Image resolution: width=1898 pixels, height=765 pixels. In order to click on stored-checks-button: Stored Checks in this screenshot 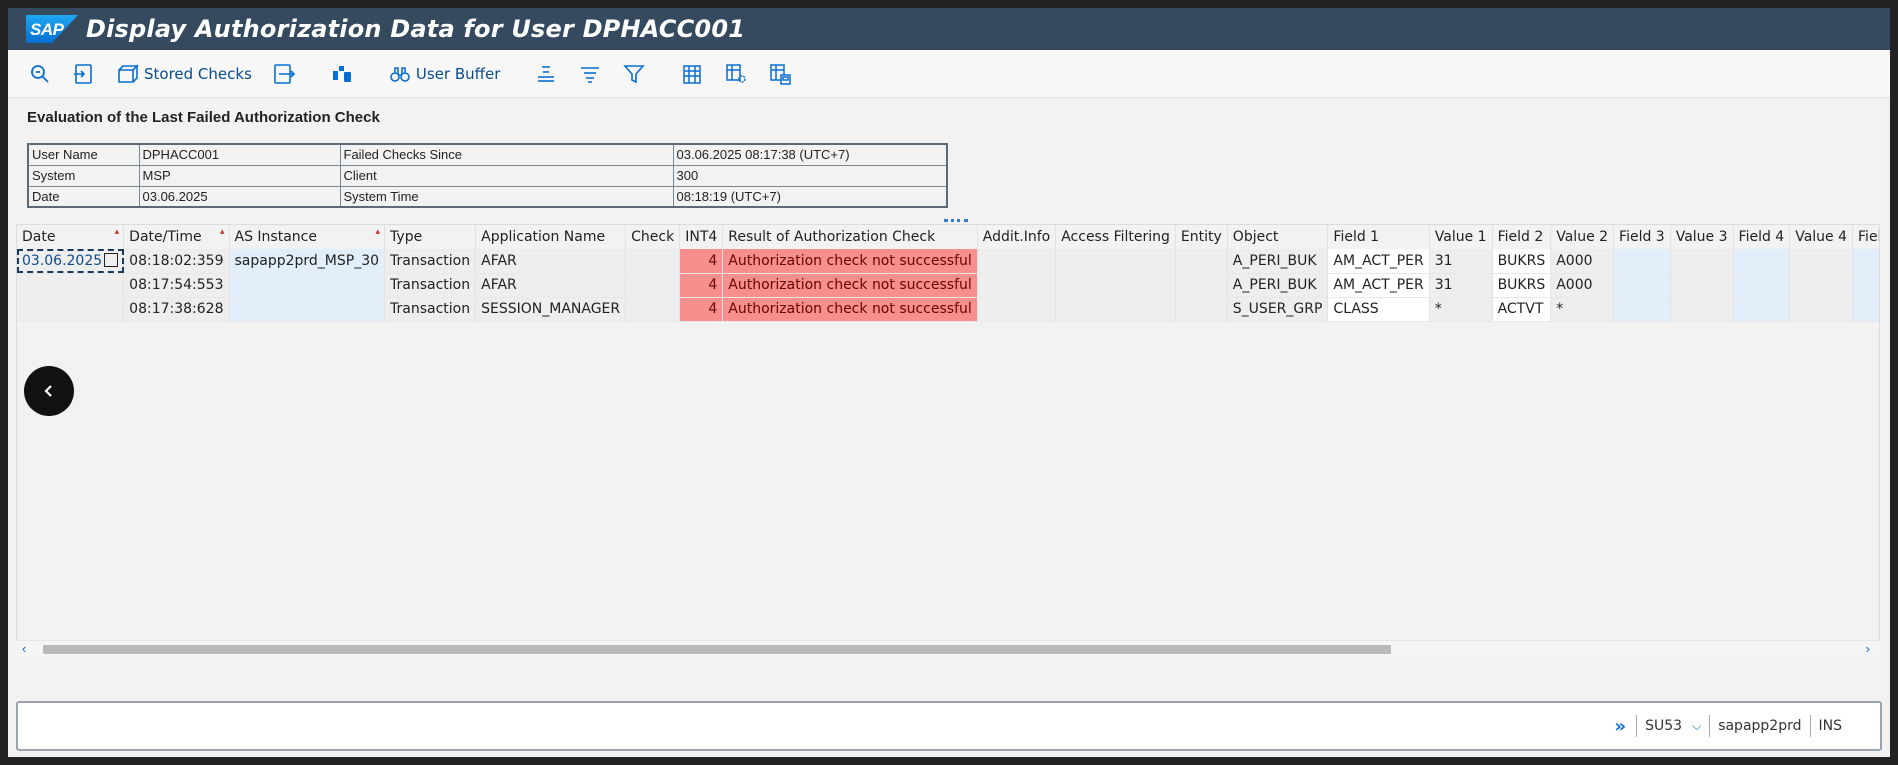, I will do `click(184, 74)`.